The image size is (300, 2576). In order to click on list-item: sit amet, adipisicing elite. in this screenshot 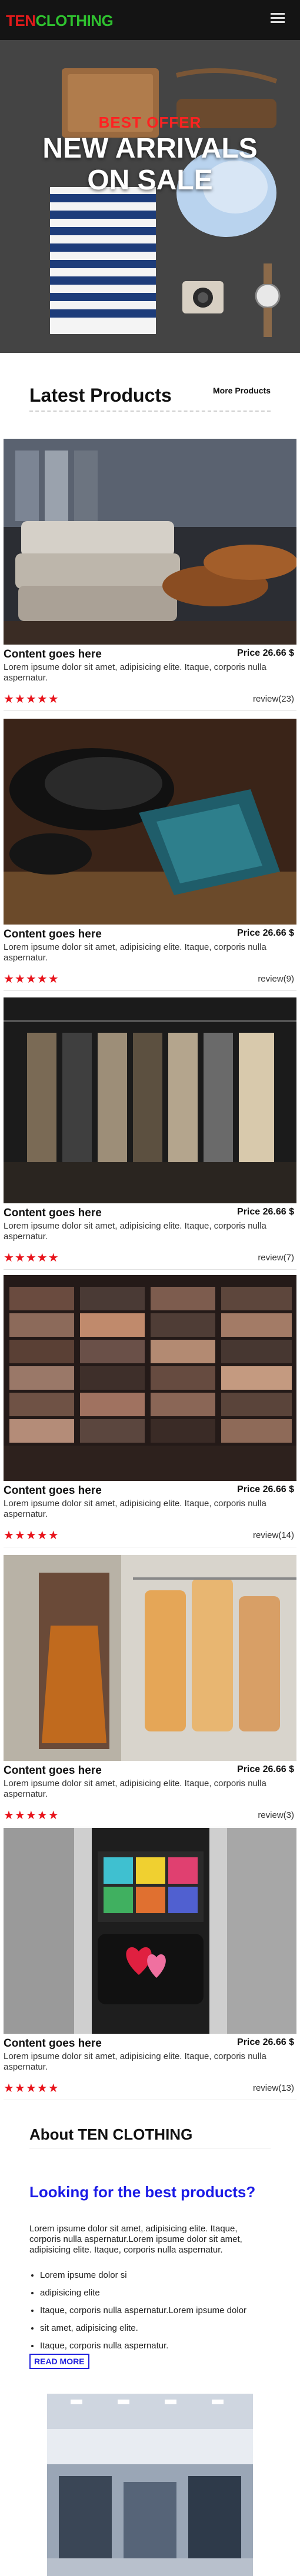, I will do `click(157, 2328)`.